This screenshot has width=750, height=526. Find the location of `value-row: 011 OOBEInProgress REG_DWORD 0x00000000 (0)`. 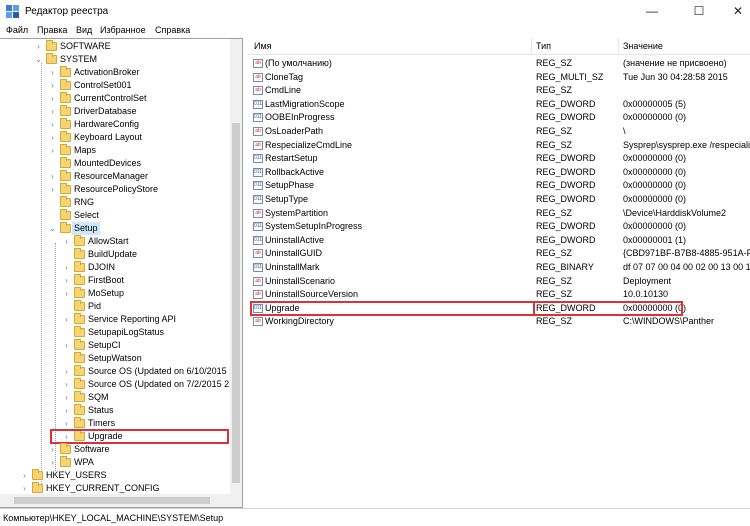

value-row: 011 OOBEInProgress REG_DWORD 0x00000000 (0) is located at coordinates (498, 117).